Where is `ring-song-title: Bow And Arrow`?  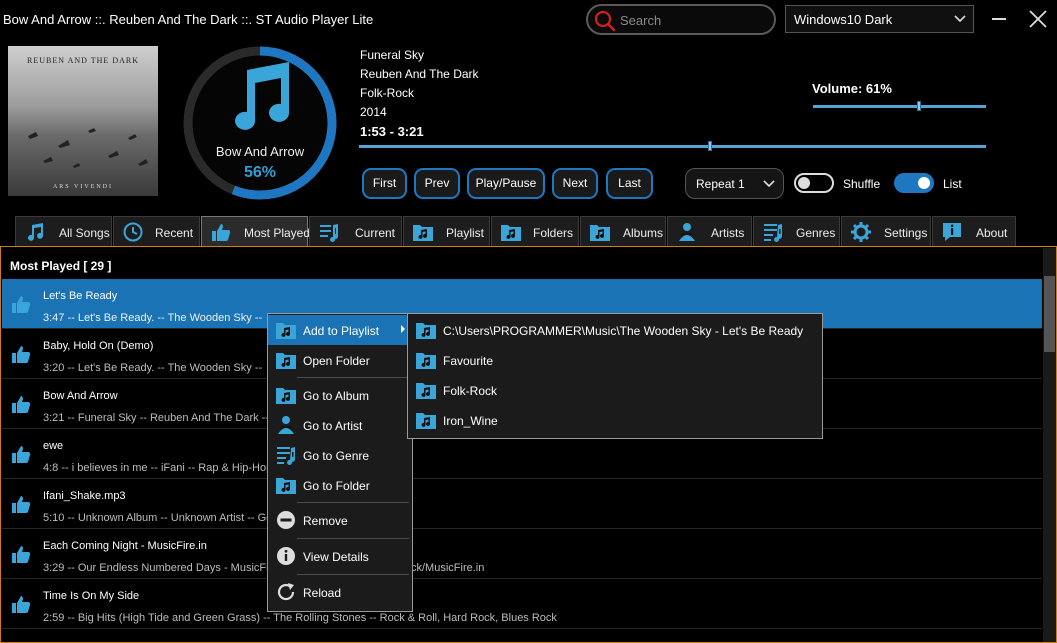
ring-song-title: Bow And Arrow is located at coordinates (260, 151).